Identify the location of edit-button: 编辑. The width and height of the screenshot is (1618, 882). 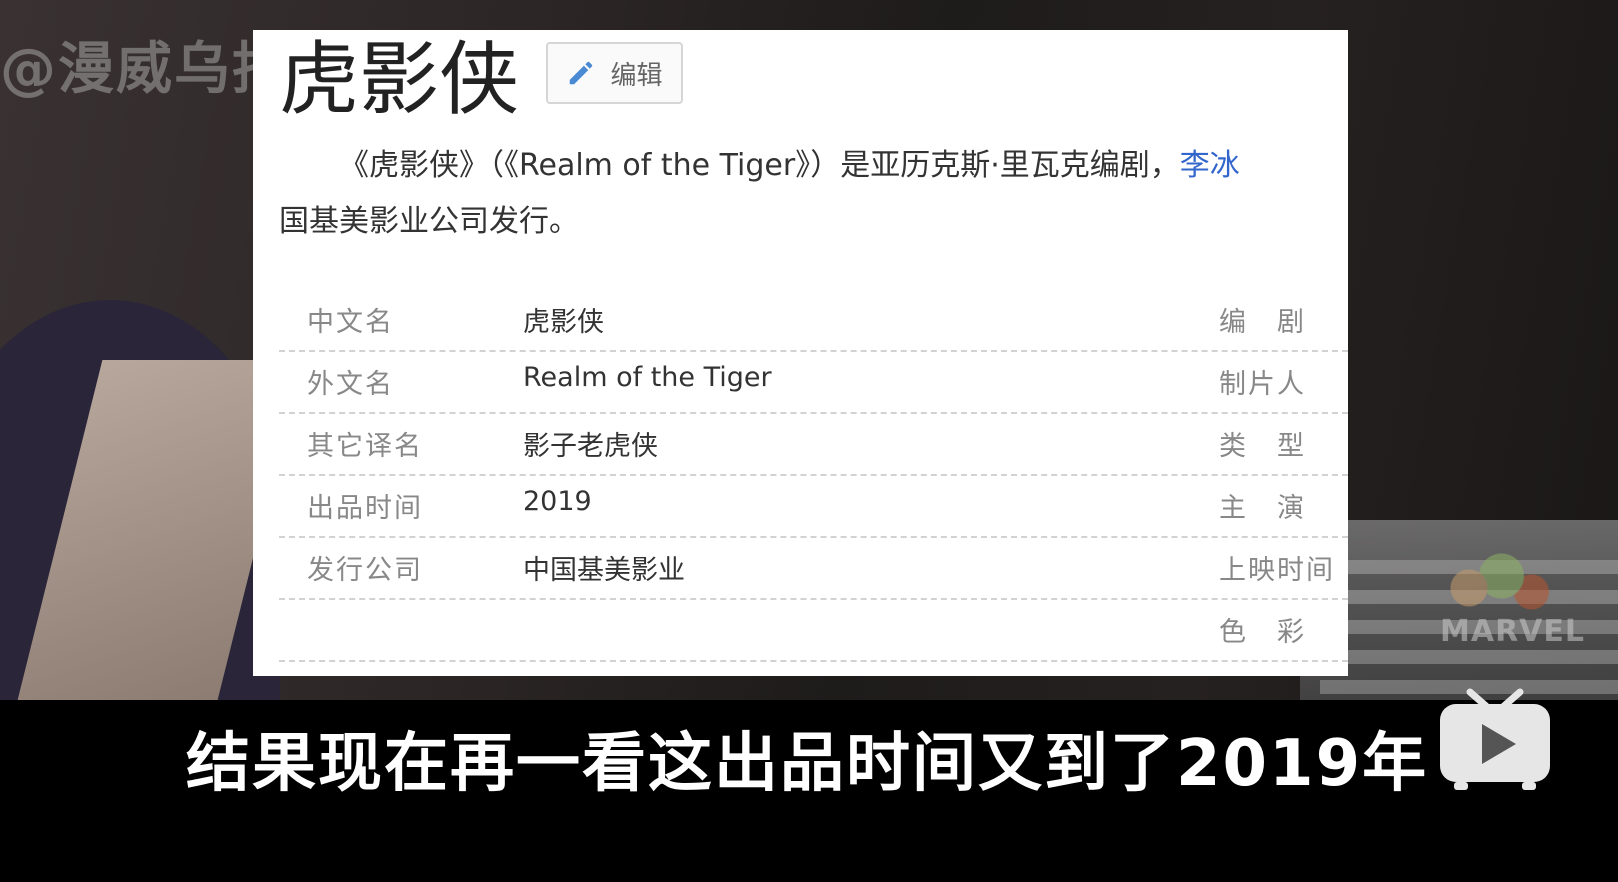
(614, 73).